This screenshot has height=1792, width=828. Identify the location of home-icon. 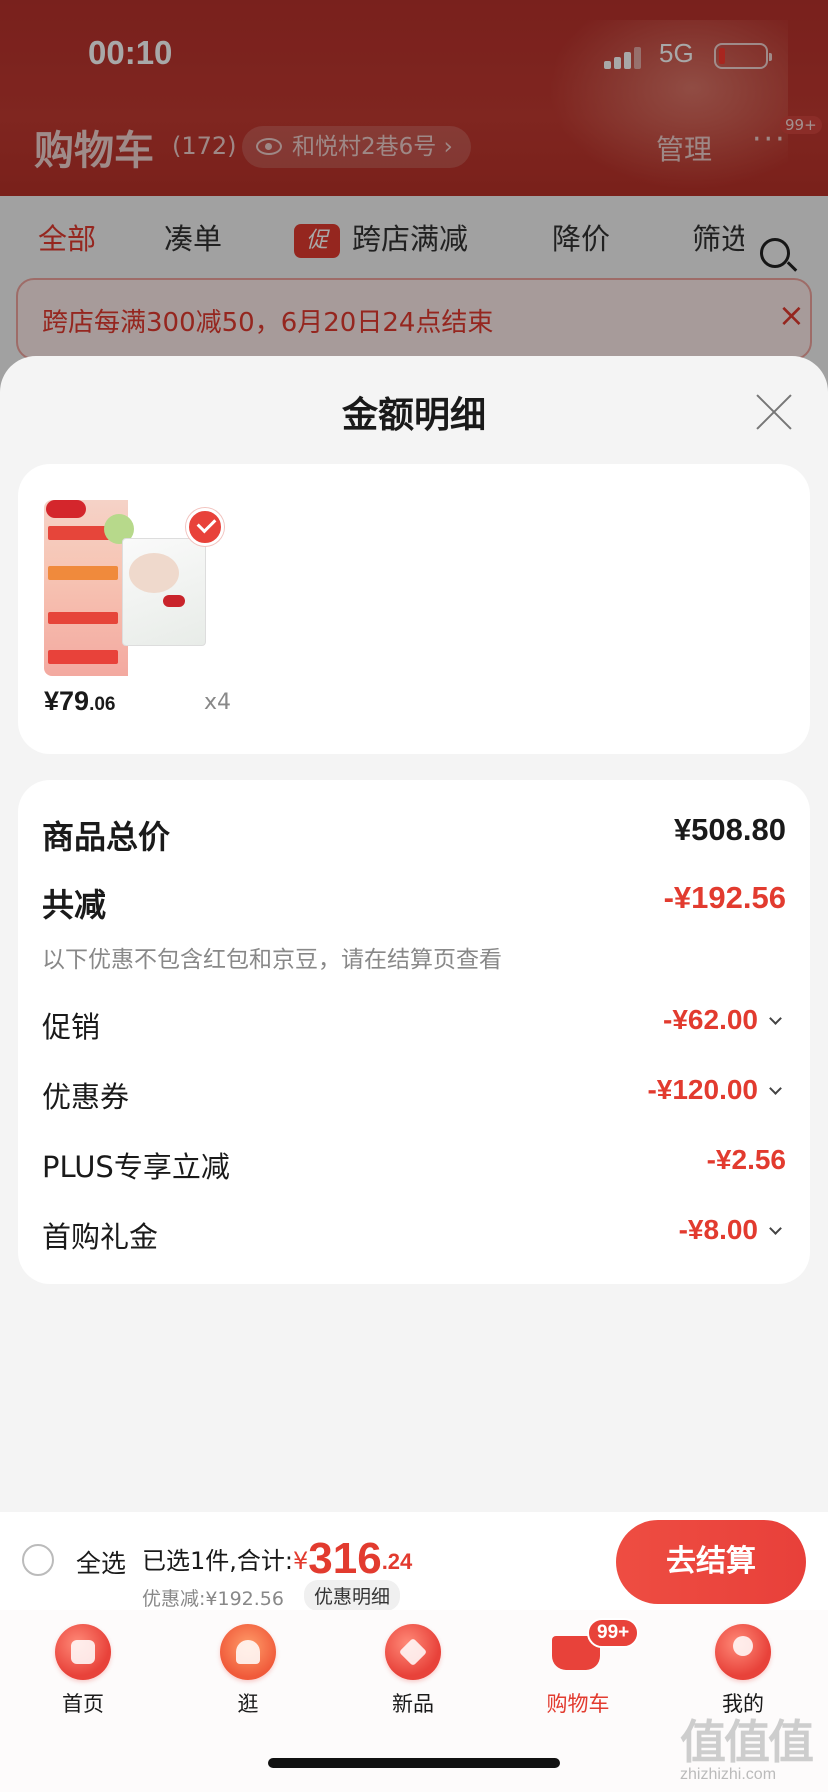
(83, 1652).